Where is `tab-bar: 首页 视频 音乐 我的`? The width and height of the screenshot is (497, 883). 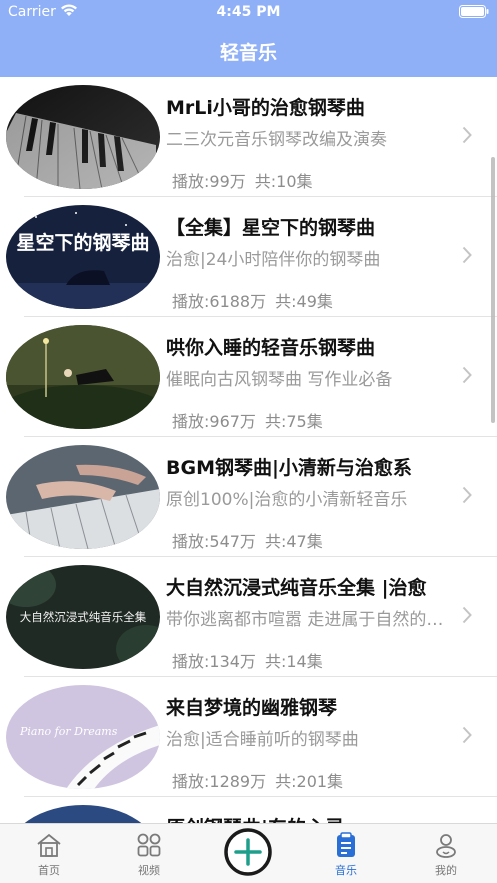 tab-bar: 首页 视频 音乐 我的 is located at coordinates (248, 853).